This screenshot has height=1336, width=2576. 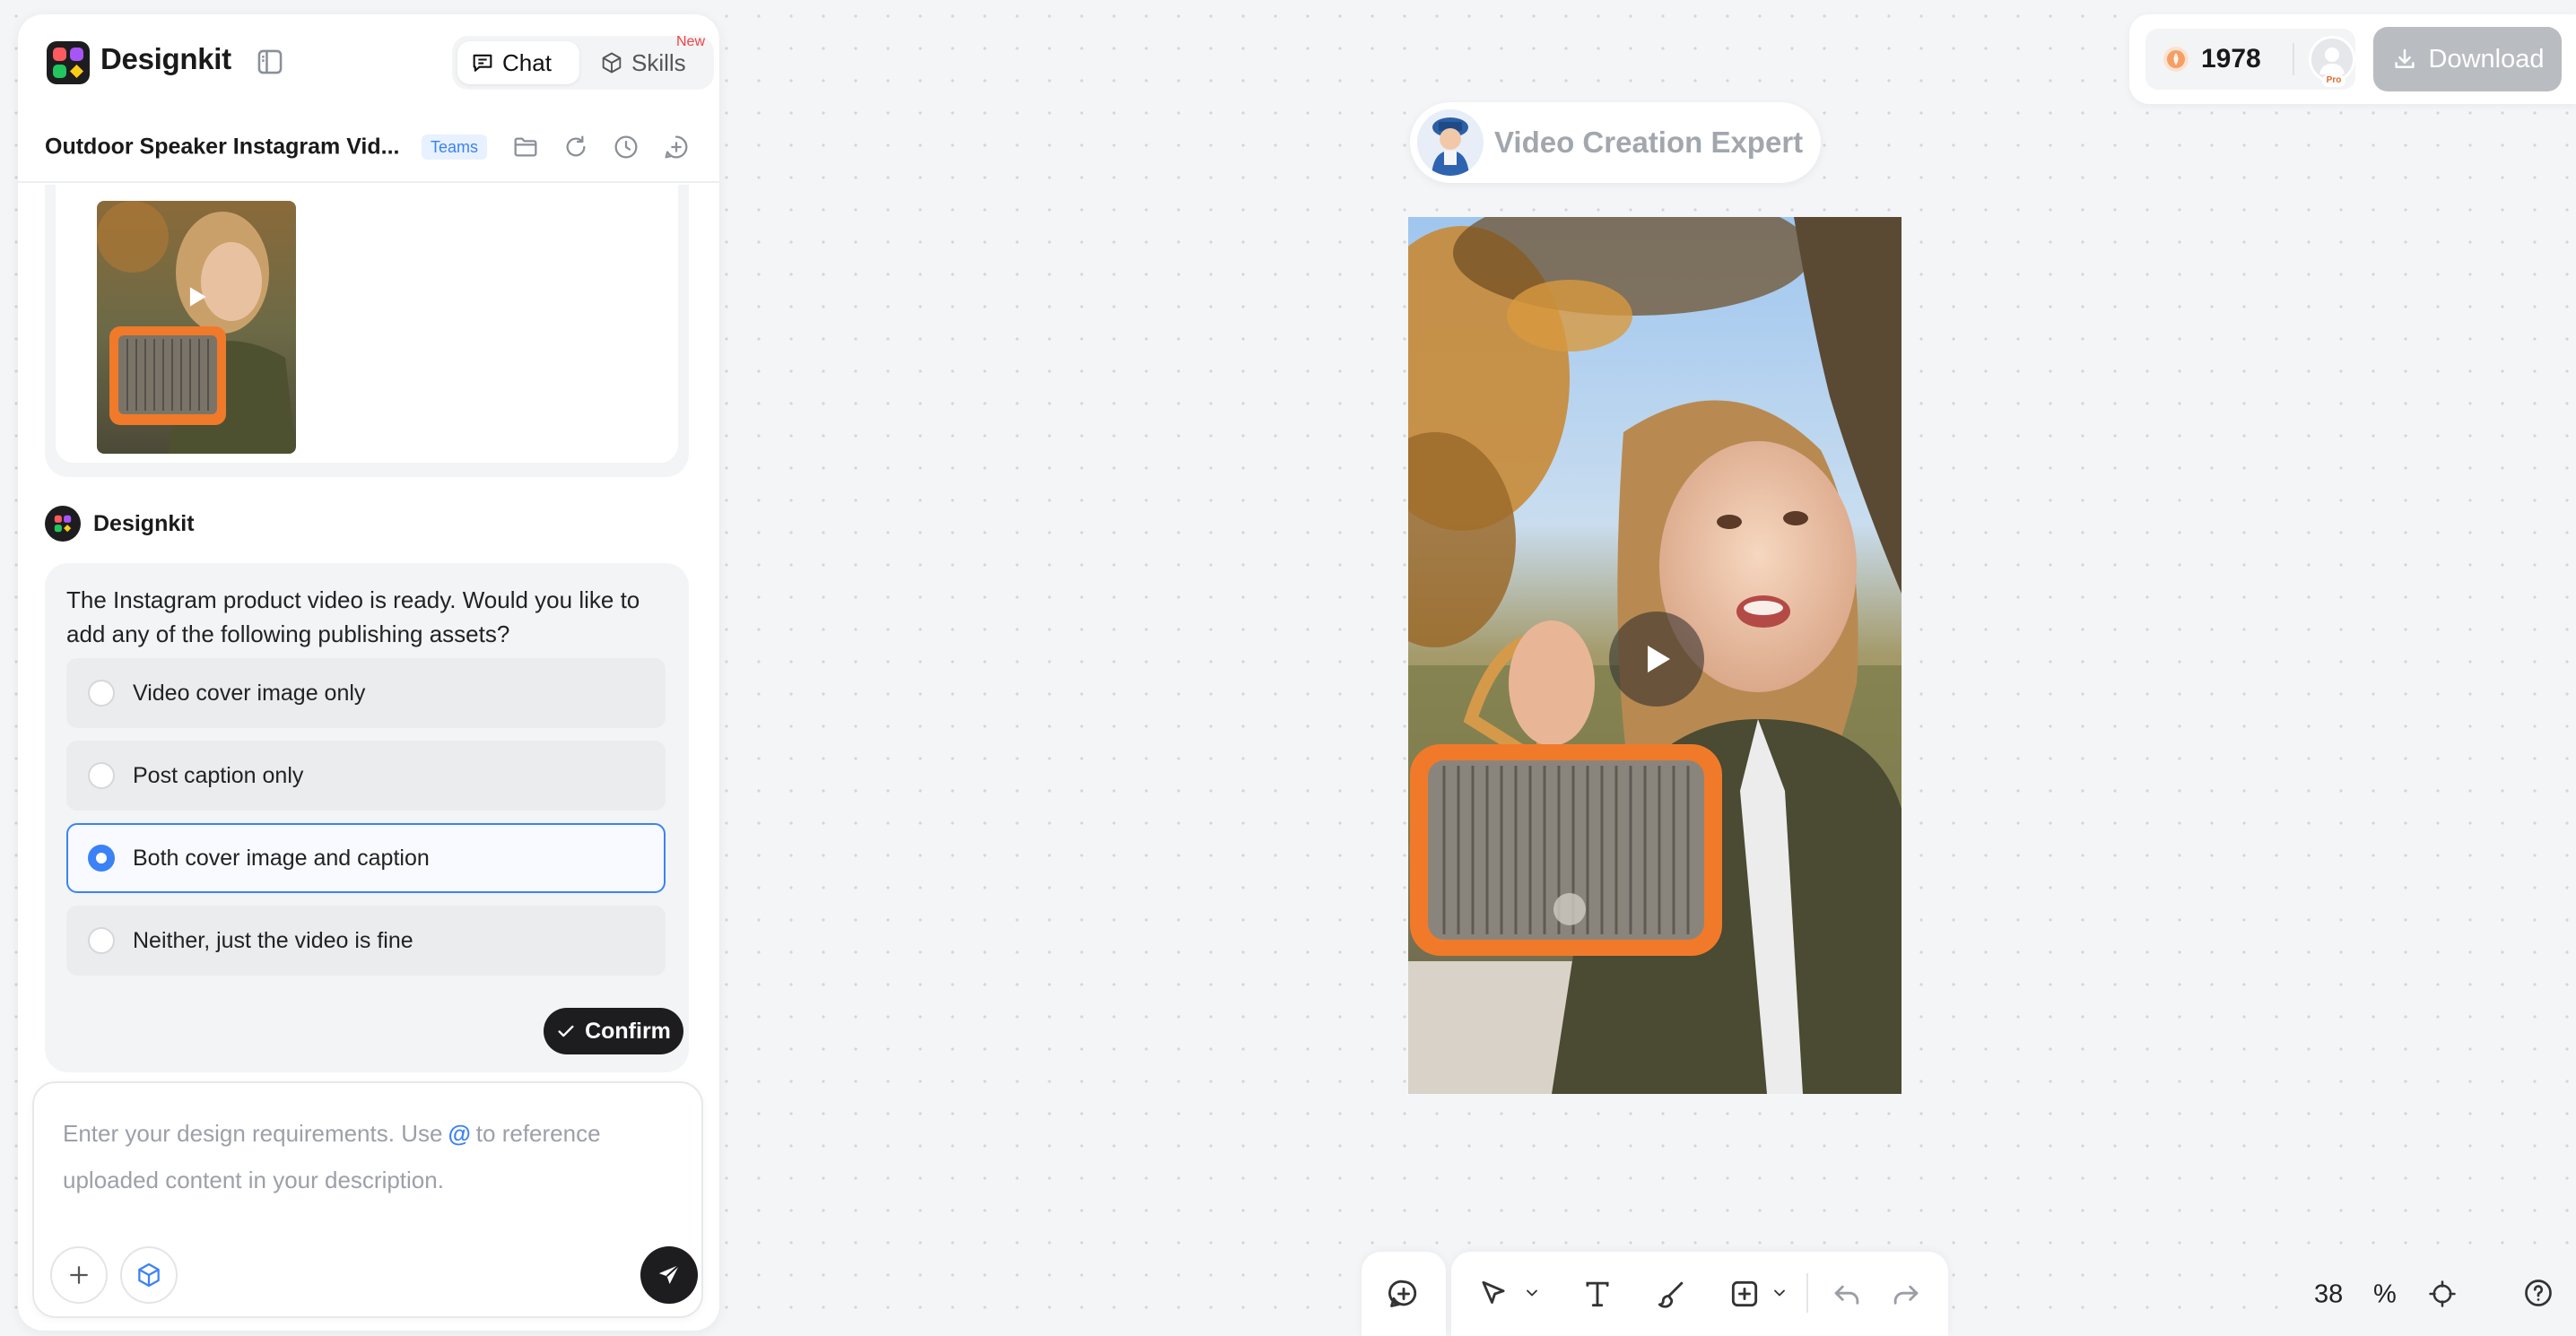 I want to click on zoom-control: 38 %, so click(x=2378, y=1294).